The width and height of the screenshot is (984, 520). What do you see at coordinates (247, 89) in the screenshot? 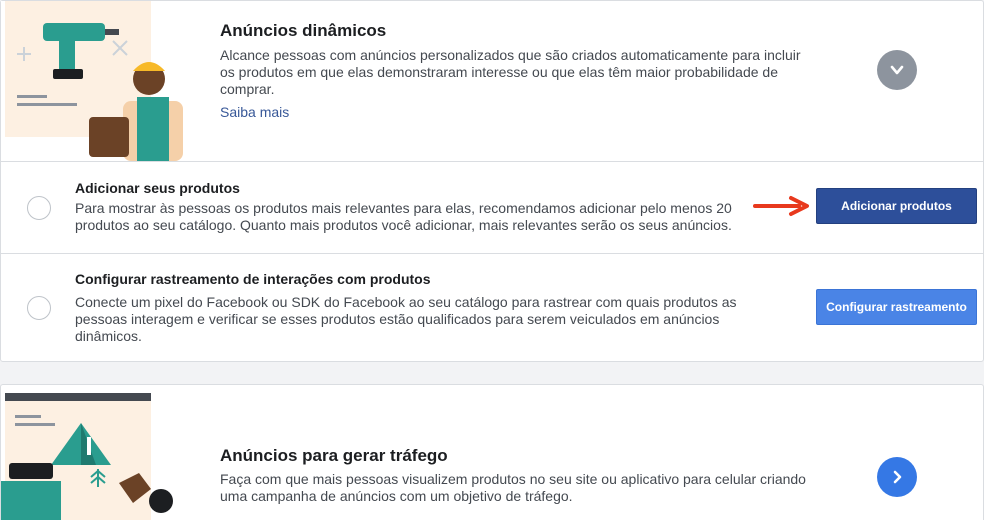
I see `description-line: comprar.` at bounding box center [247, 89].